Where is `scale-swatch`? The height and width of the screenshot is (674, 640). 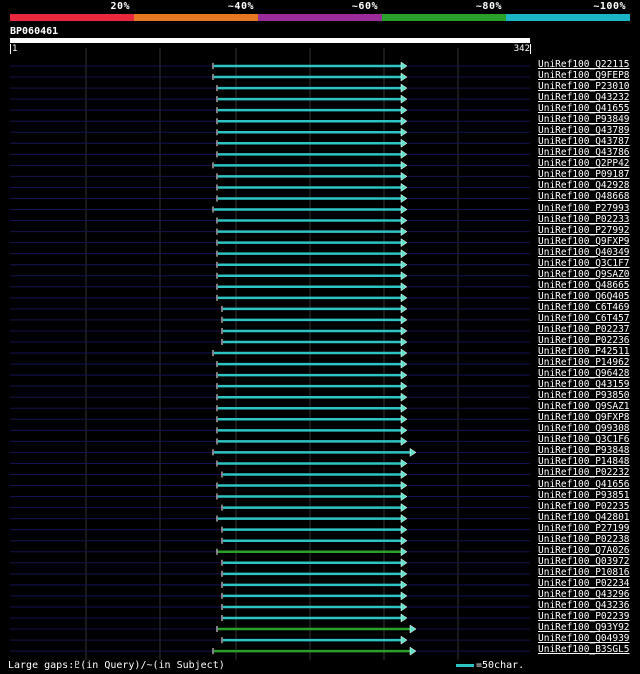 scale-swatch is located at coordinates (465, 665).